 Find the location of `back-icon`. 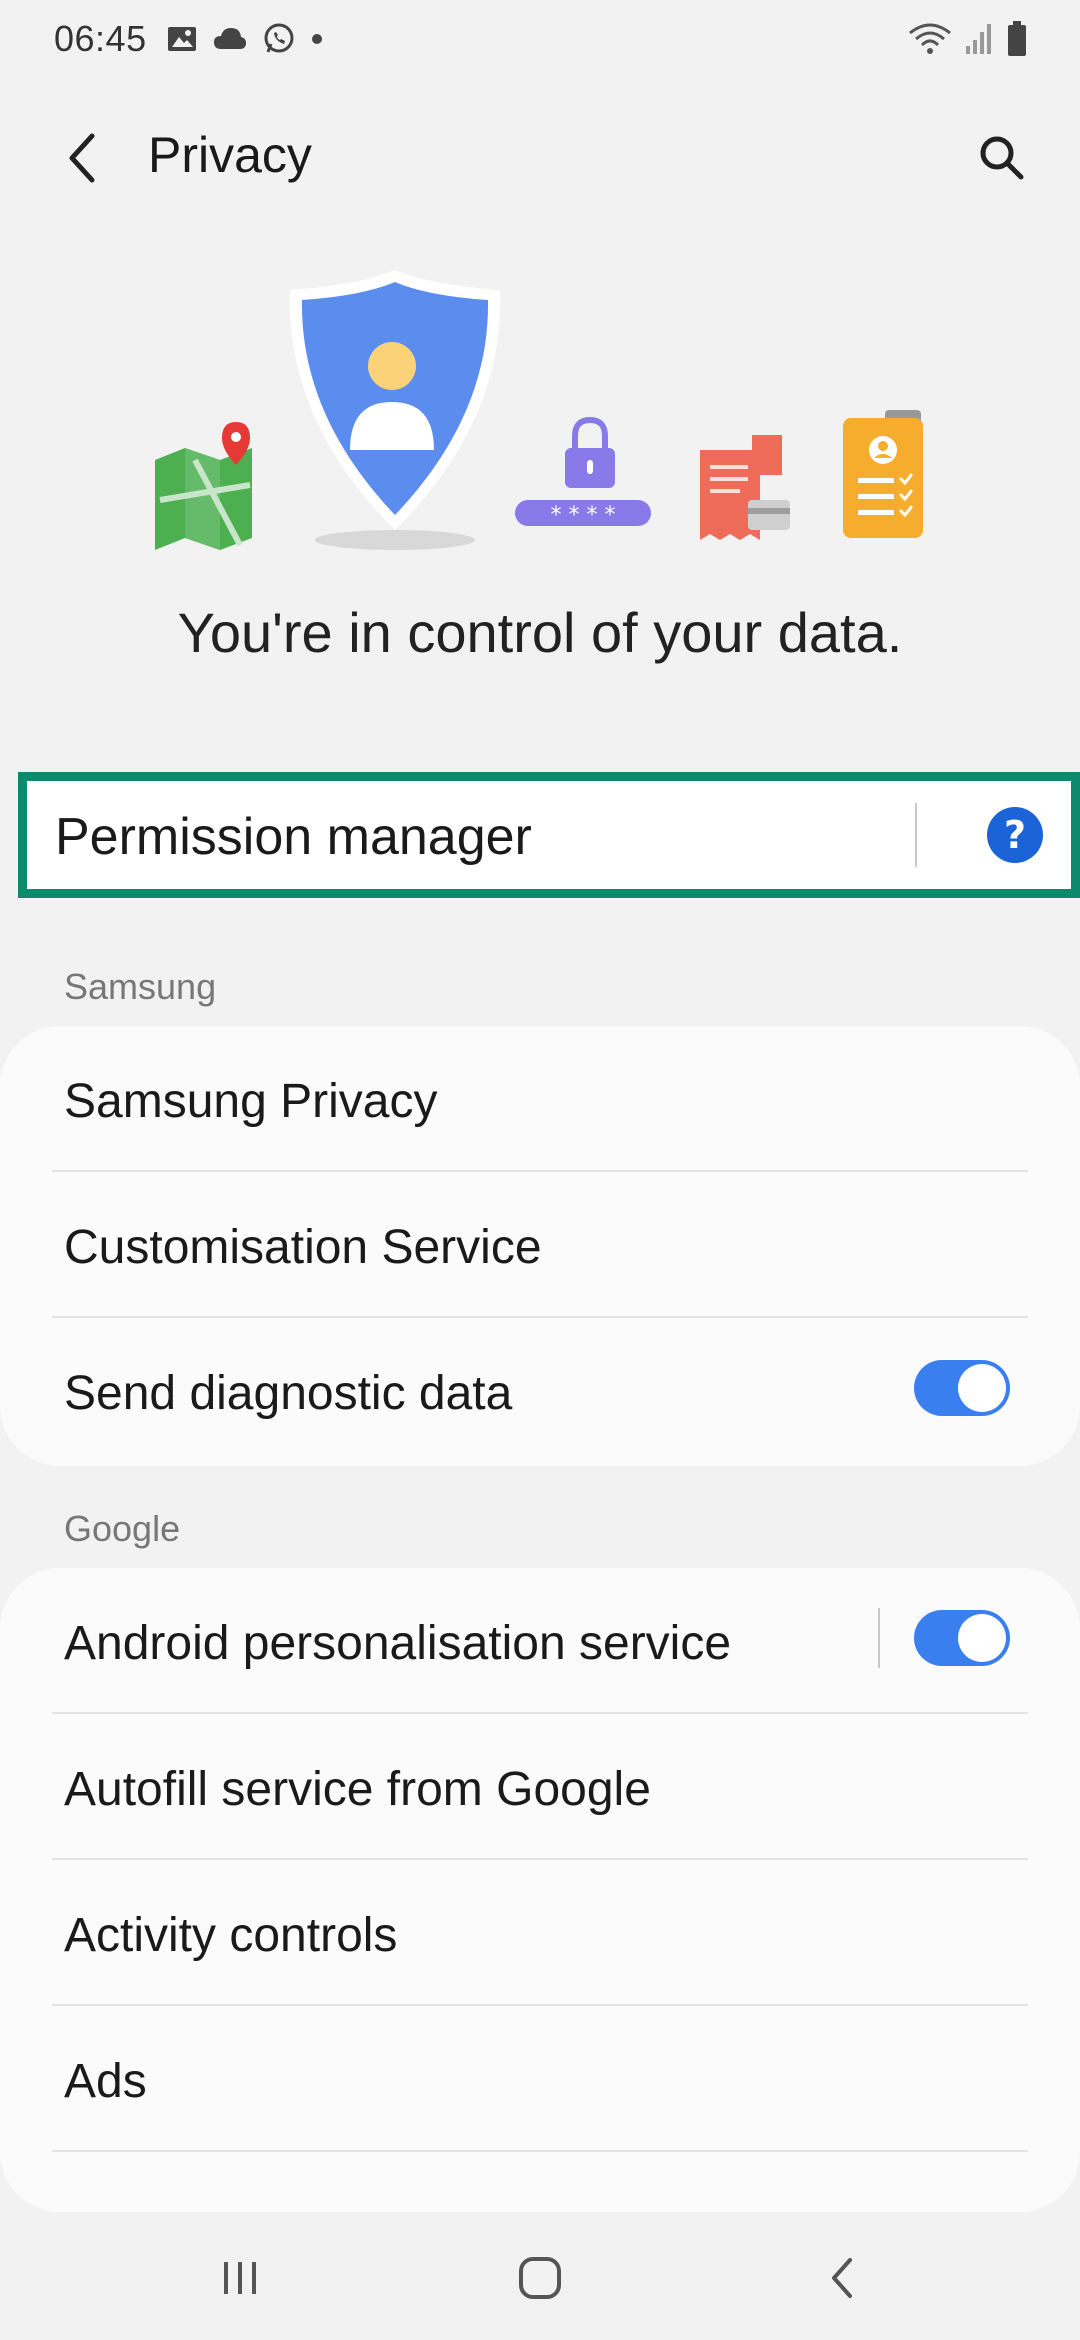

back-icon is located at coordinates (842, 2278).